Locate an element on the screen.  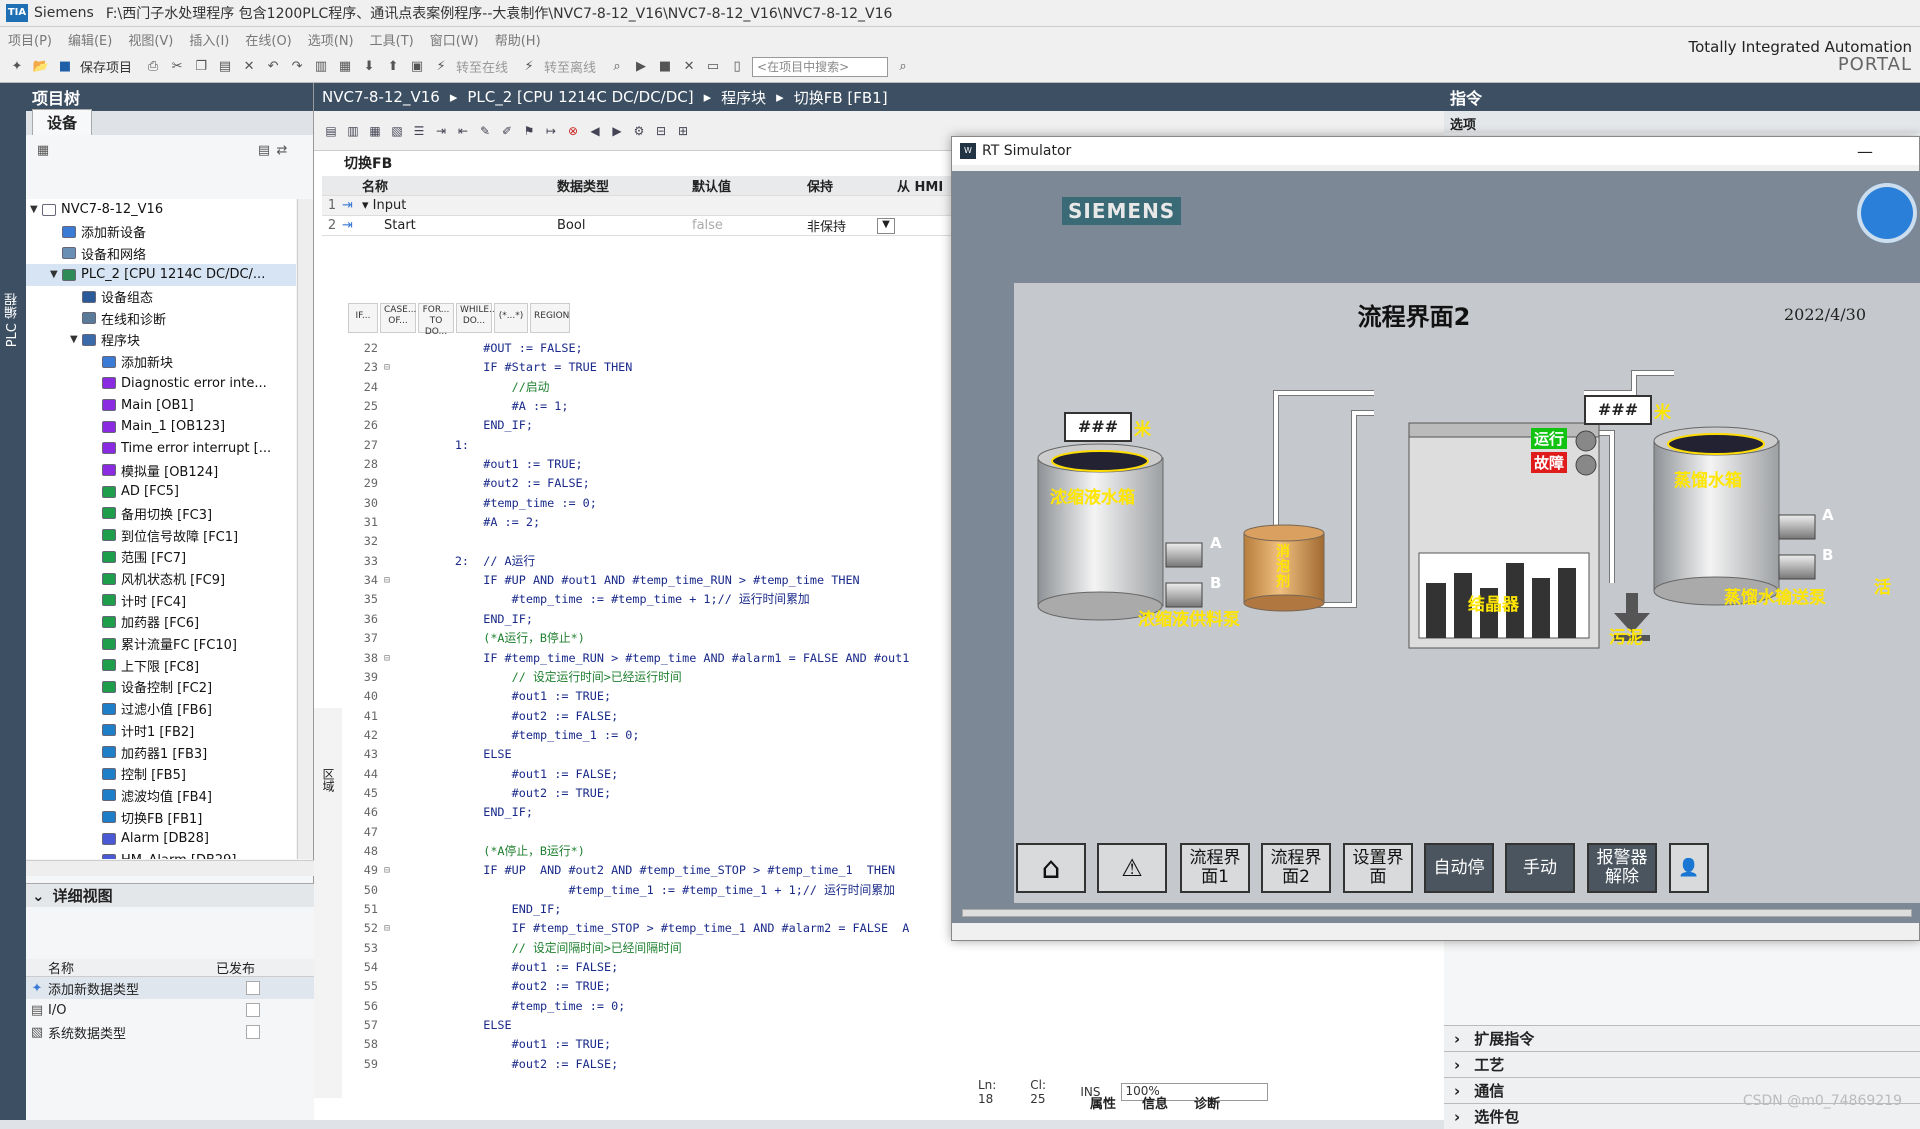
tree-vertical-scrollbar is located at coordinates (305, 529).